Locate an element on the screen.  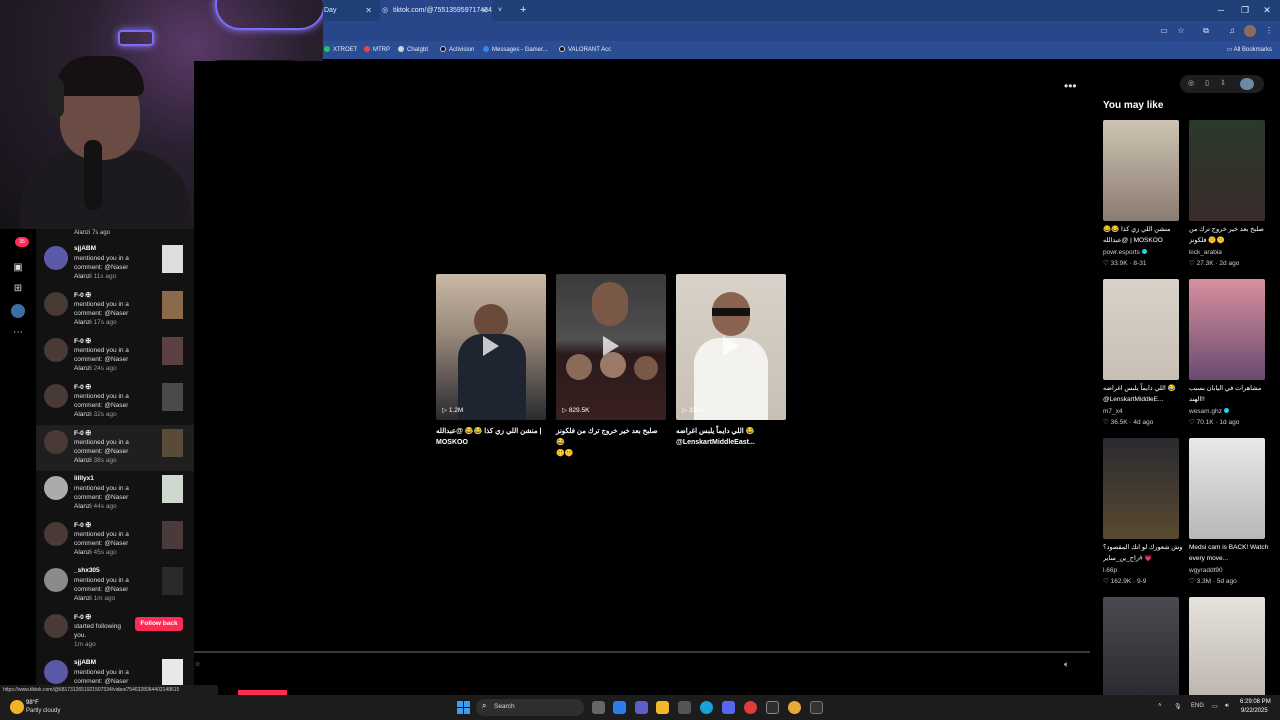
weather-icon is located at coordinates (17, 707).